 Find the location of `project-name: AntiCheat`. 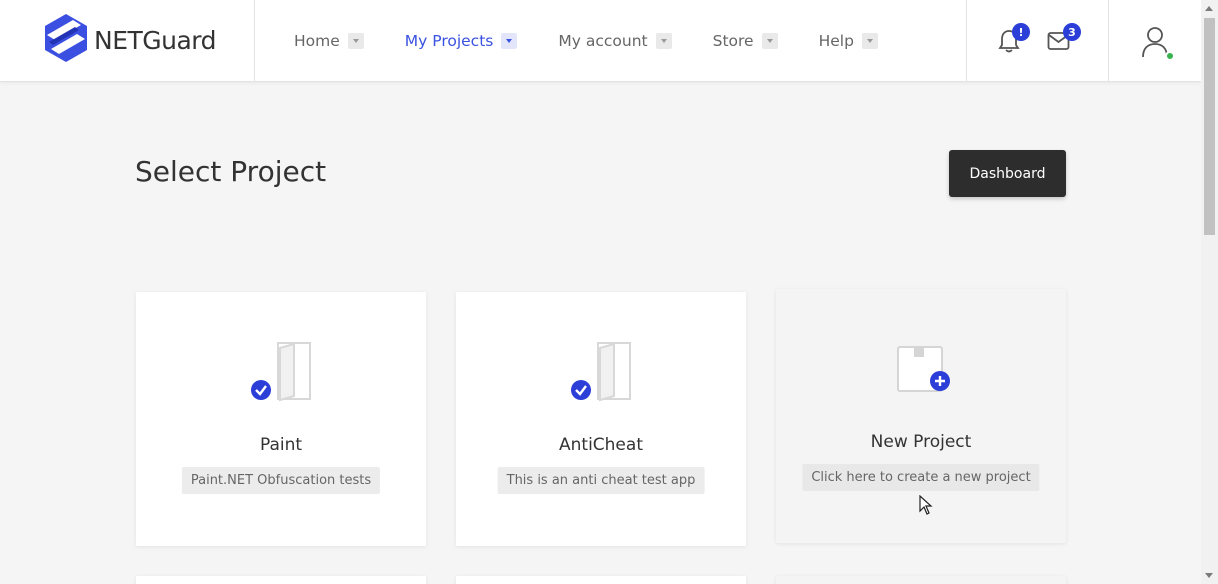

project-name: AntiCheat is located at coordinates (601, 445).